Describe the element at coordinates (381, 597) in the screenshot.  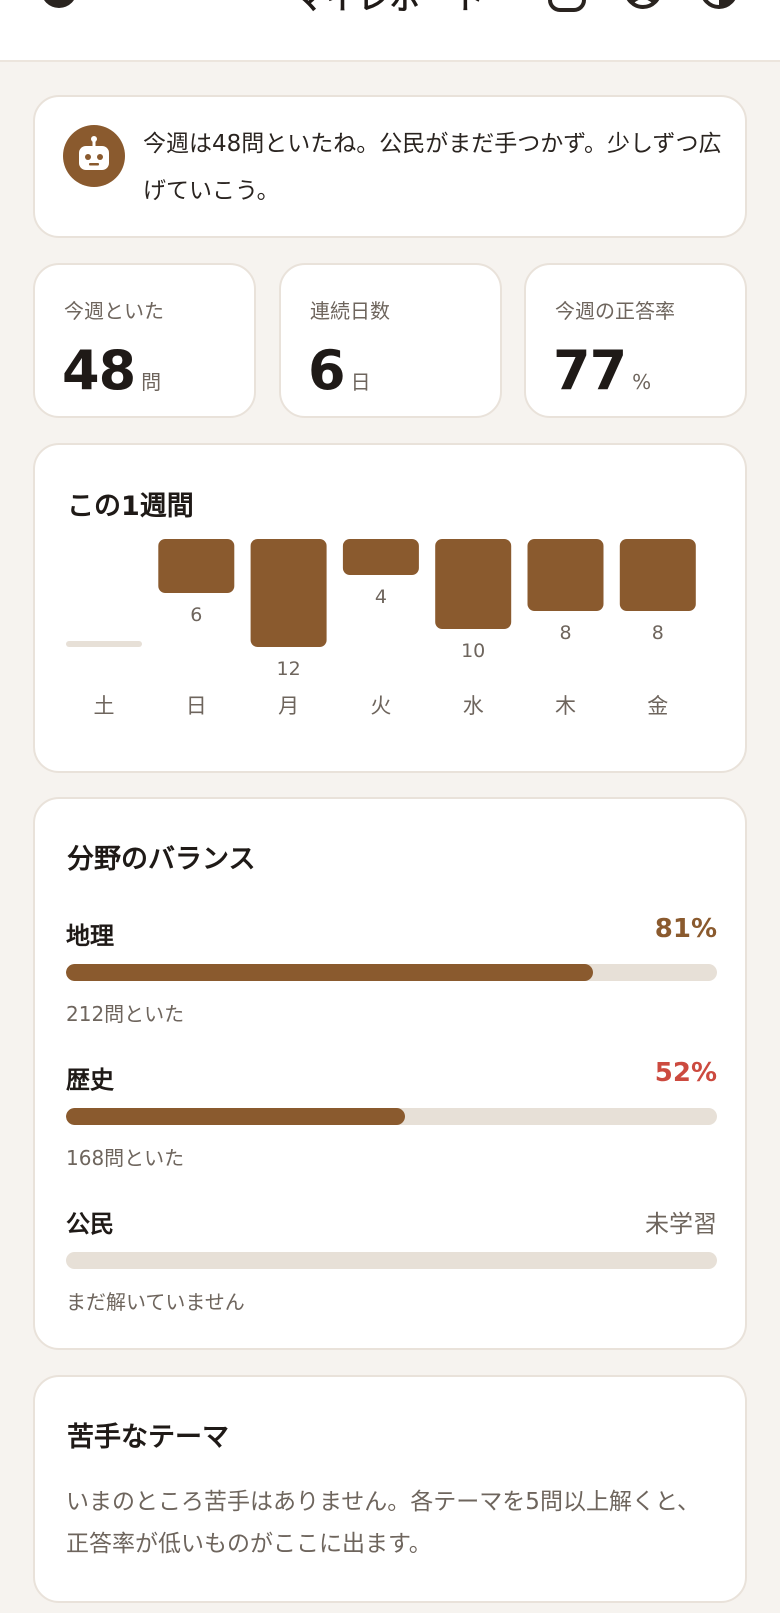
I see `chart-value-label: 4` at that location.